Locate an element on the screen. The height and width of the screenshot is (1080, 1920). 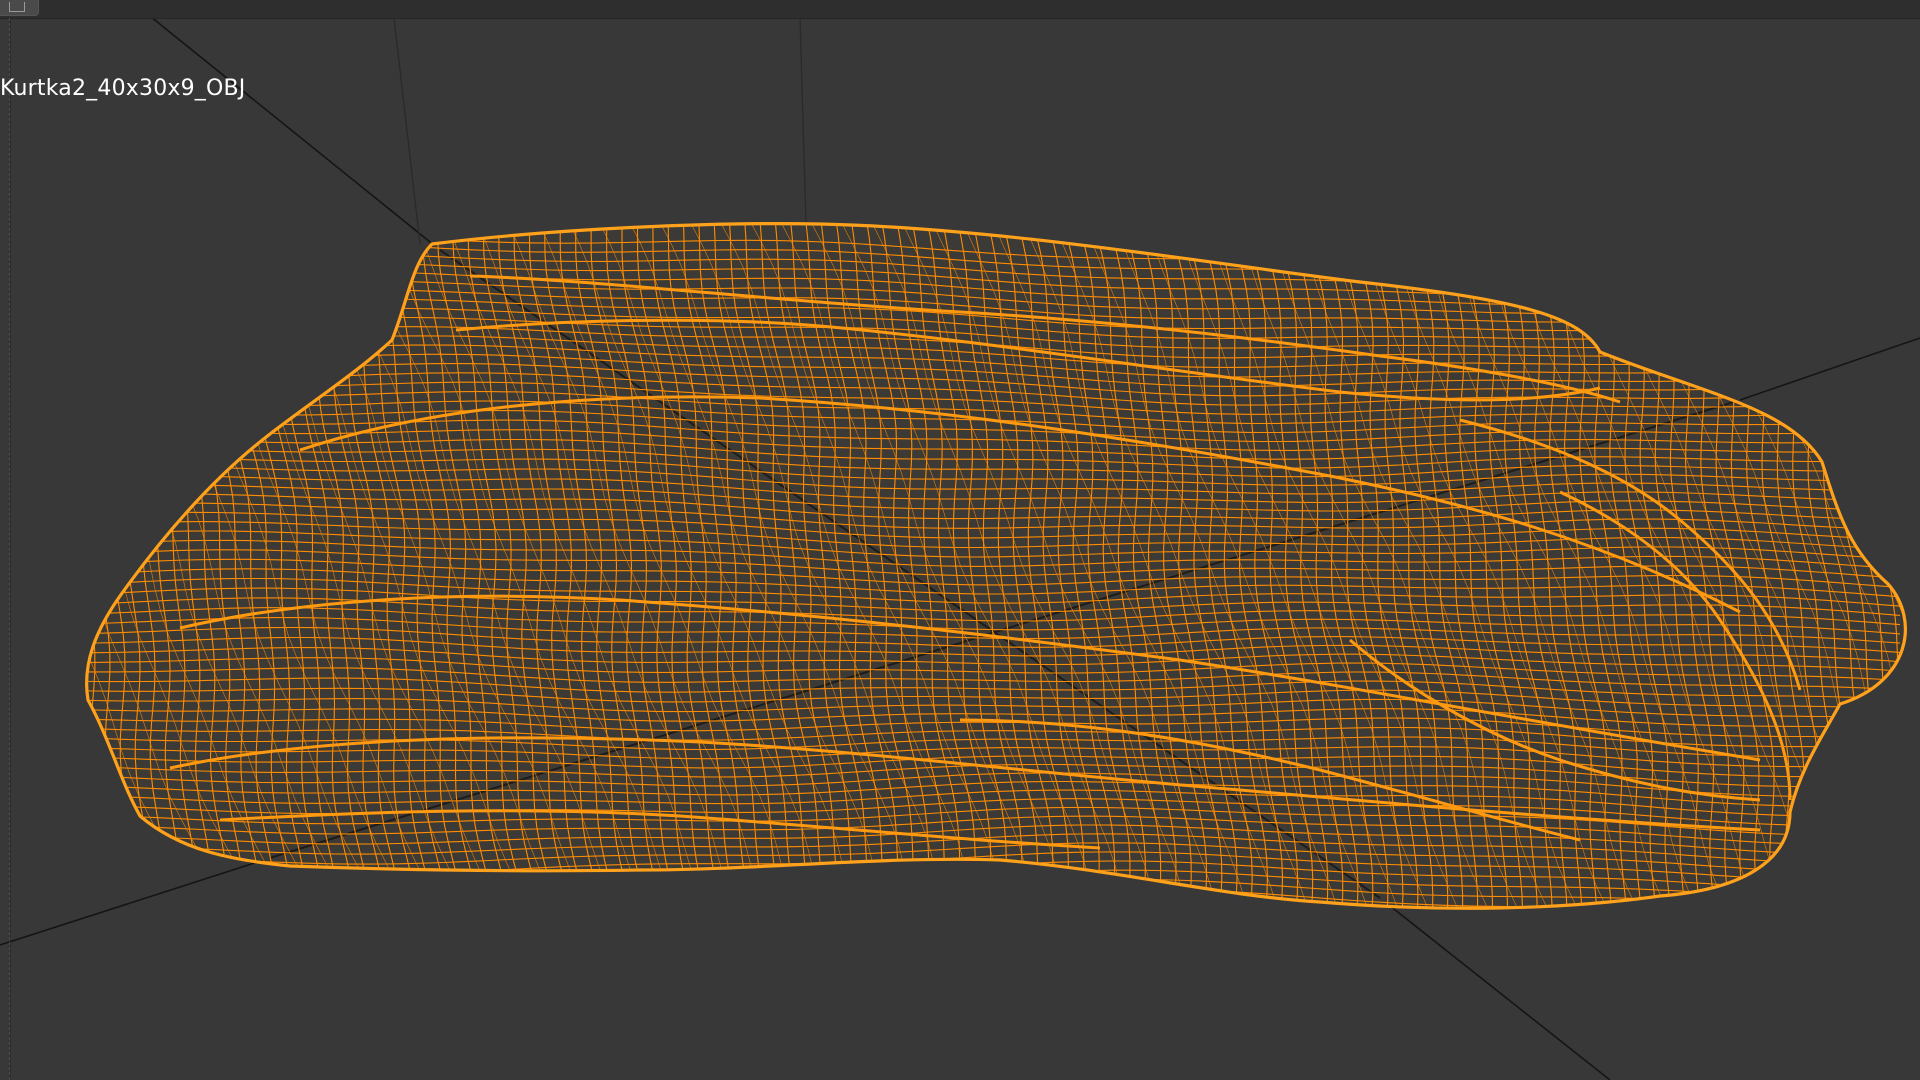
editor-type-glyph is located at coordinates (17, 7).